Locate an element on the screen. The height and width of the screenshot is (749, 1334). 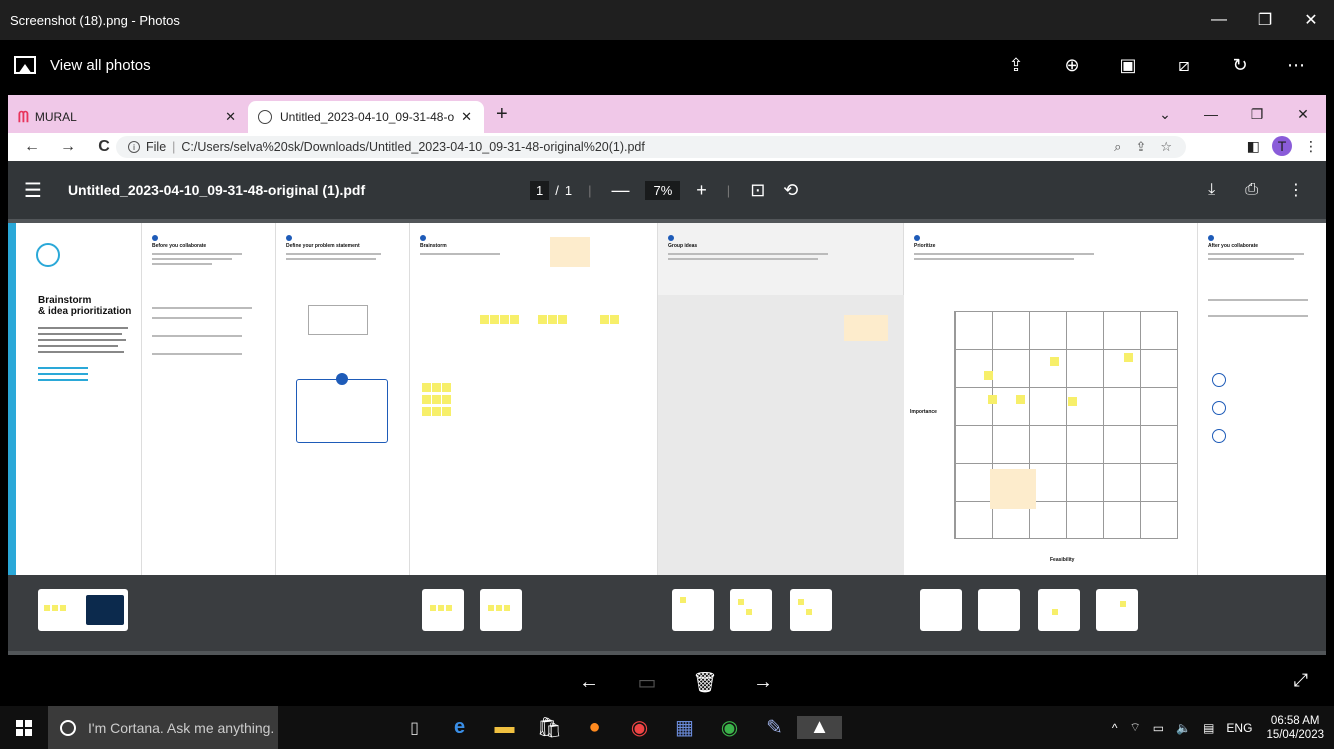
zoom-icon: ⌕ is located at coordinates (1117, 147).